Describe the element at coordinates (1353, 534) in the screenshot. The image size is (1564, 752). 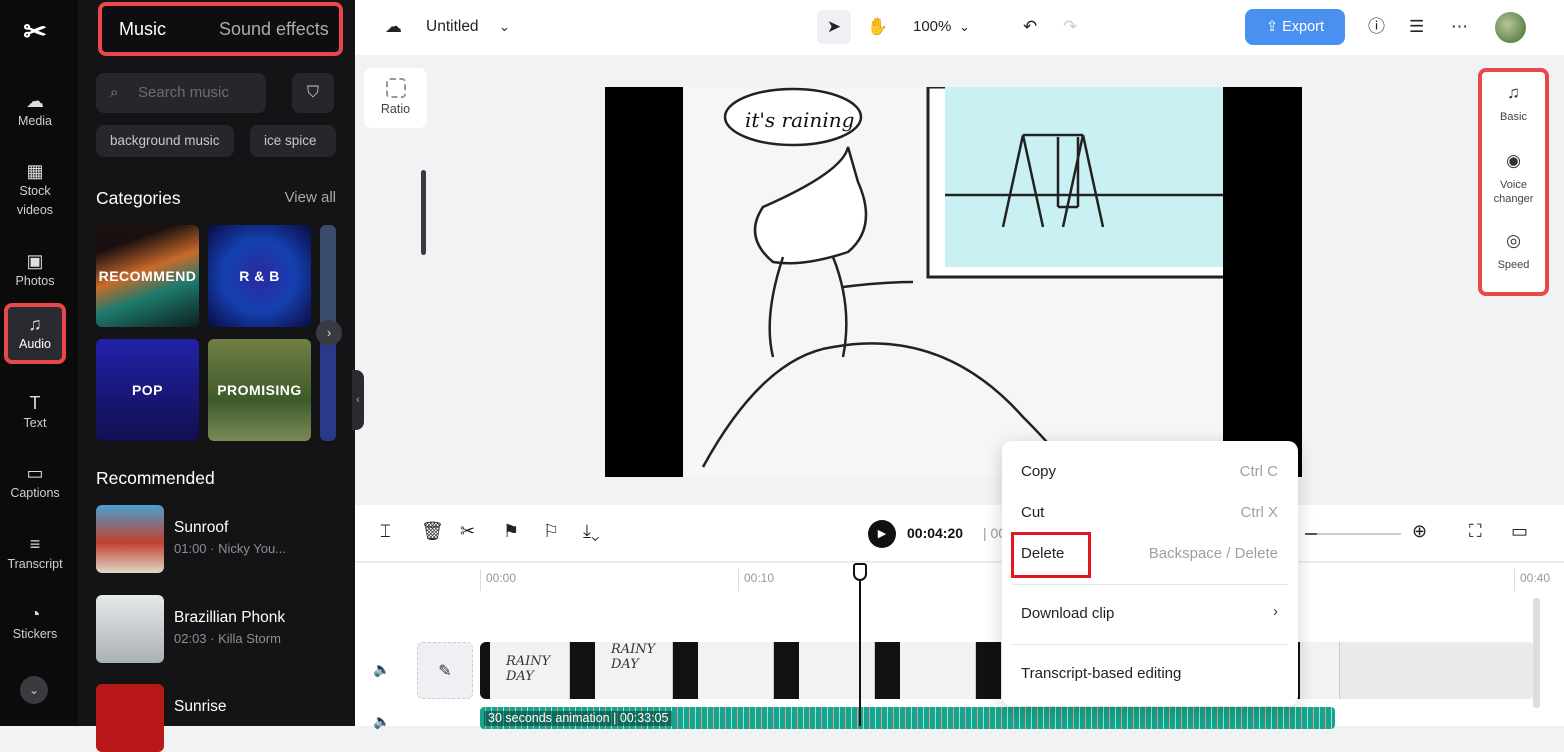
I see `zoom-slider` at that location.